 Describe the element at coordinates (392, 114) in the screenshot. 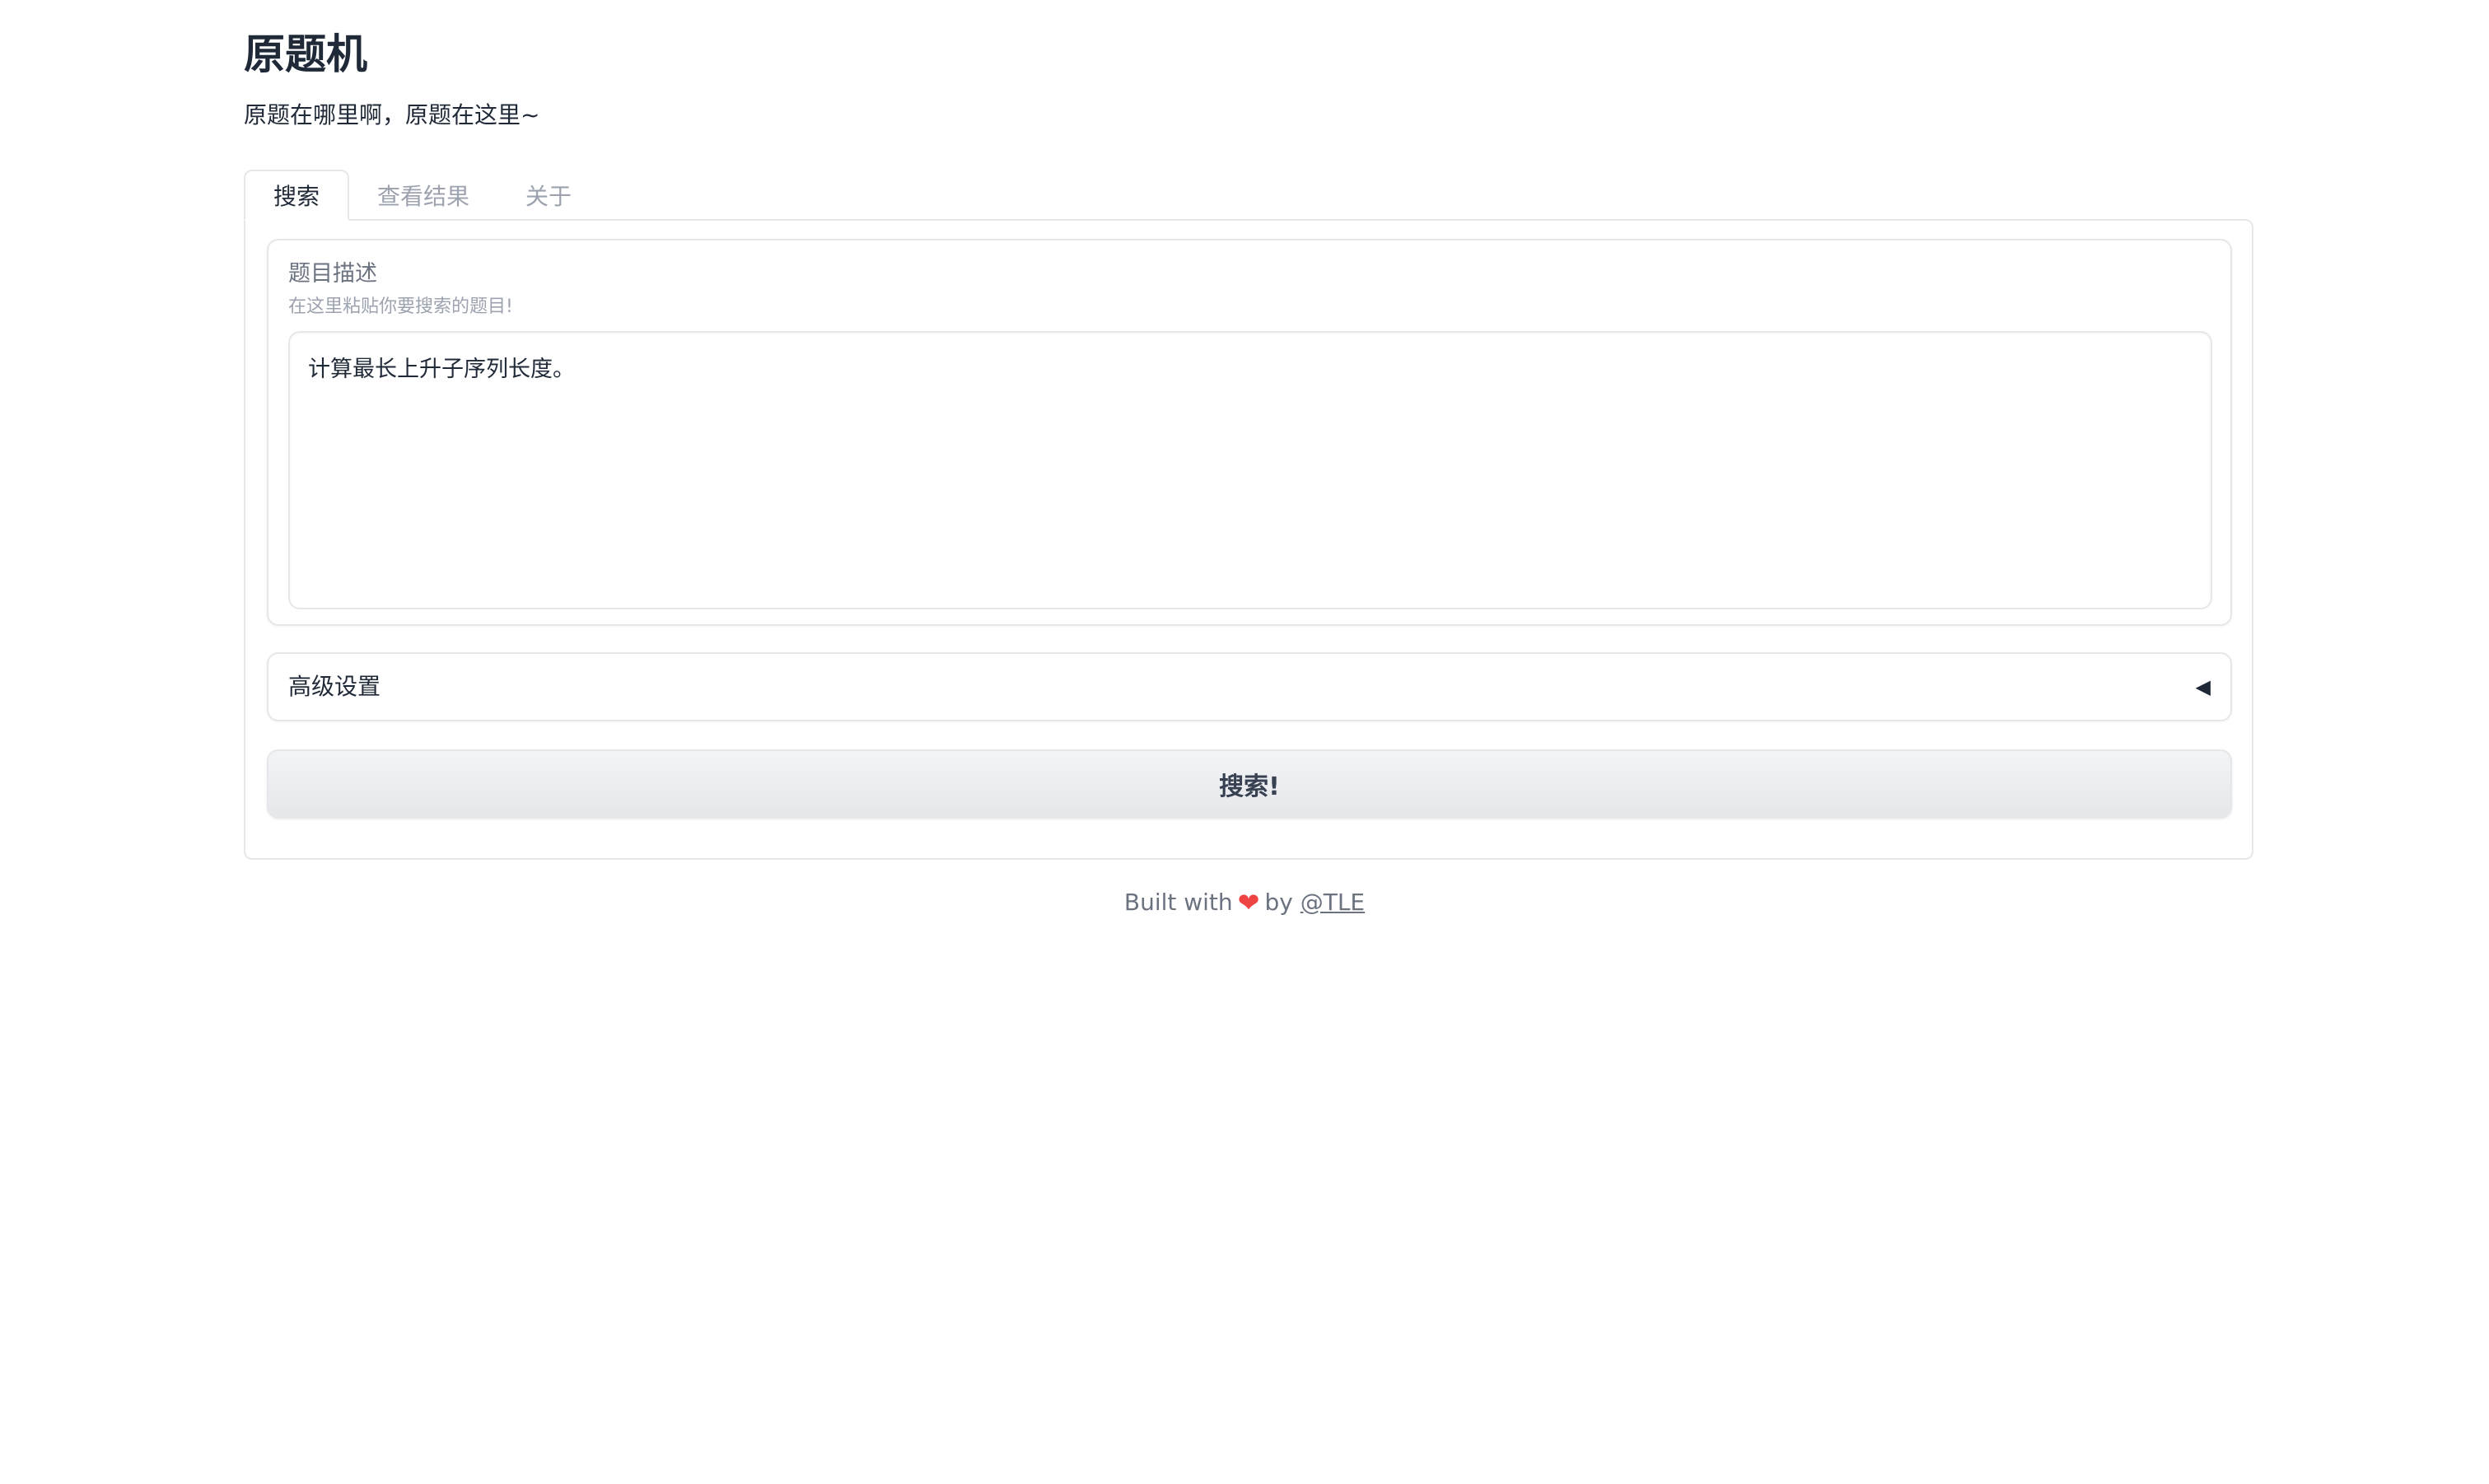

I see `app-description: 原题在哪里啊，原题在这里~` at that location.